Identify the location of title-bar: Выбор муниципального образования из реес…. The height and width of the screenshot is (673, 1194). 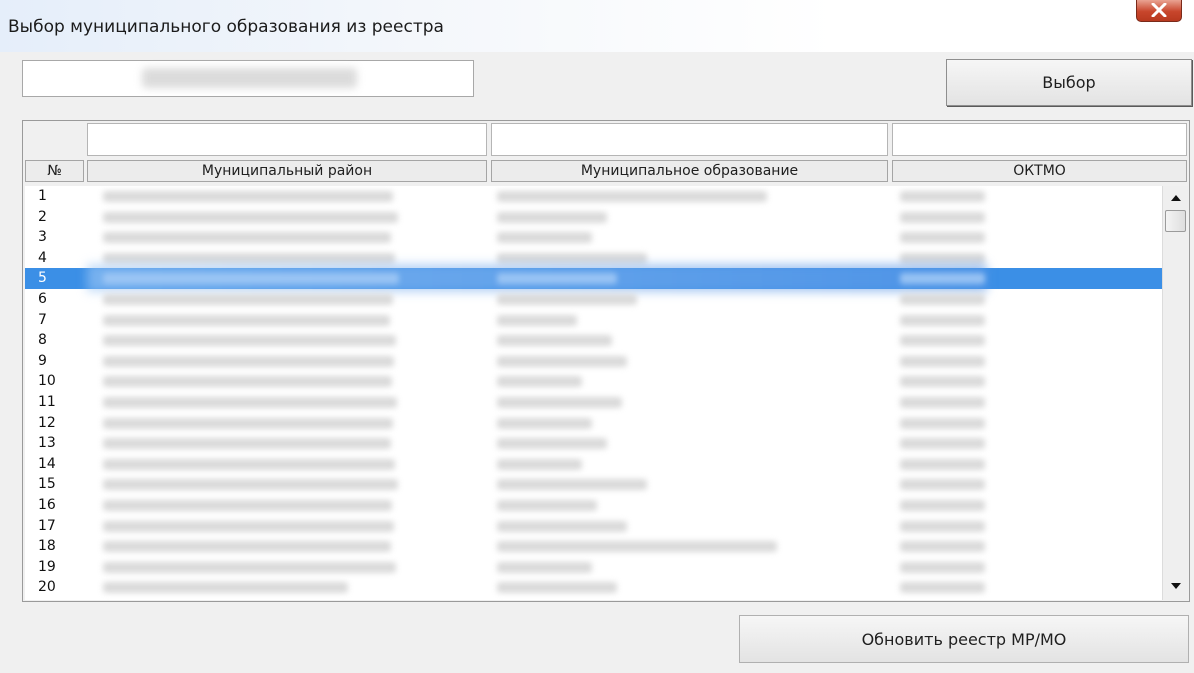
(597, 26).